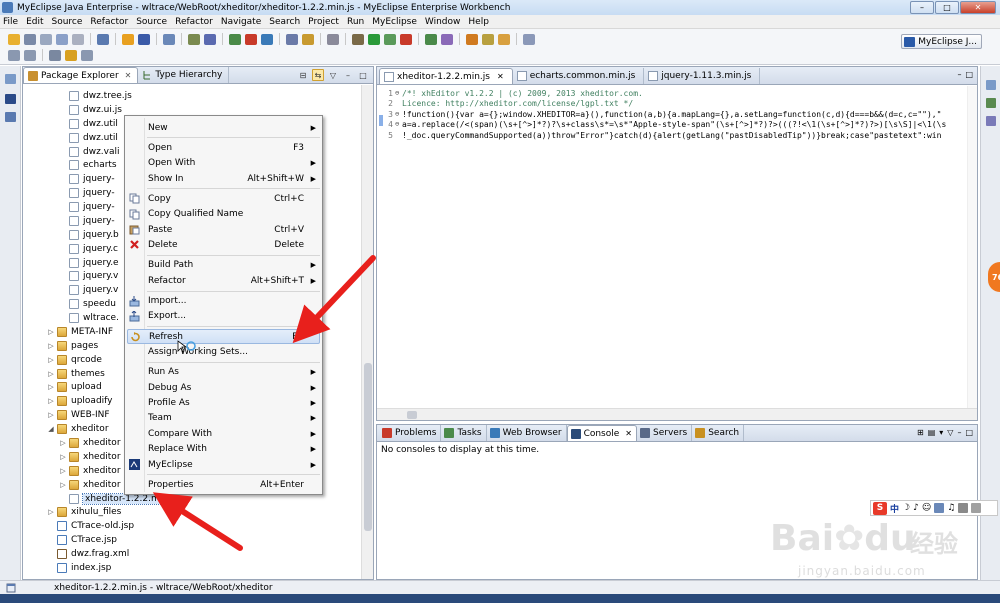  Describe the element at coordinates (894, 508) in the screenshot. I see `ime-mode: 中` at that location.